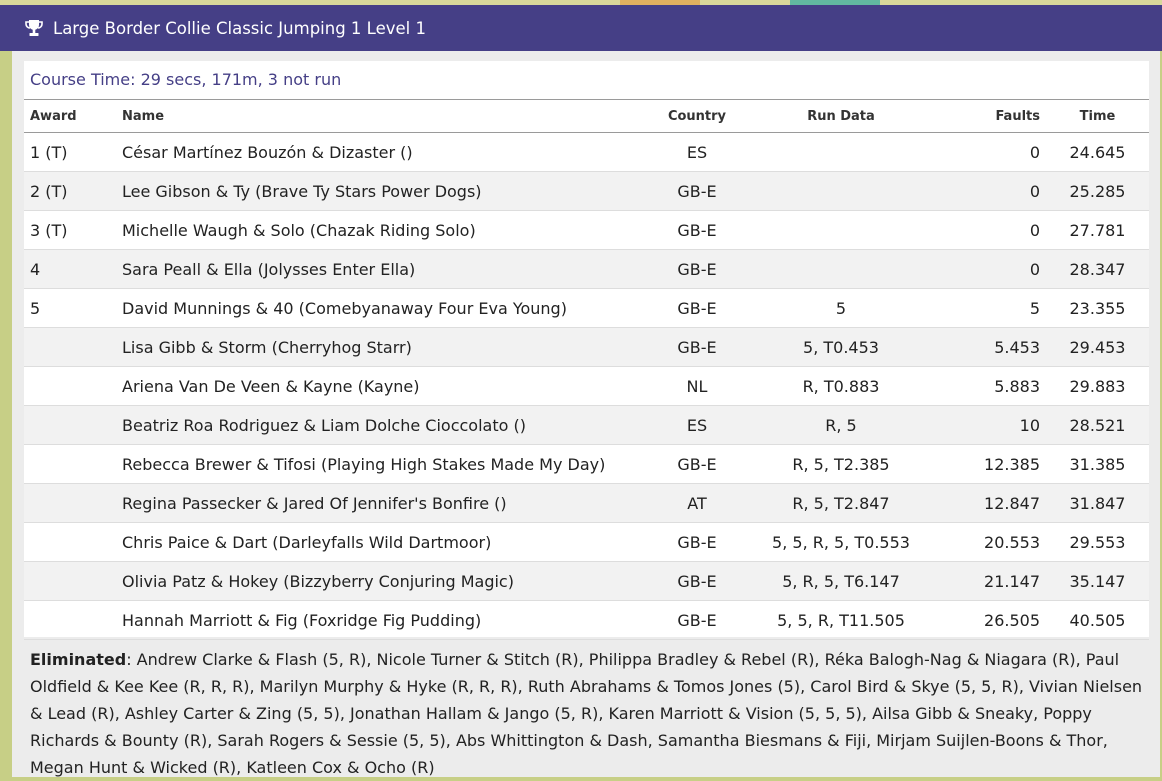  Describe the element at coordinates (78, 659) in the screenshot. I see `eliminated-label: Eliminated` at that location.